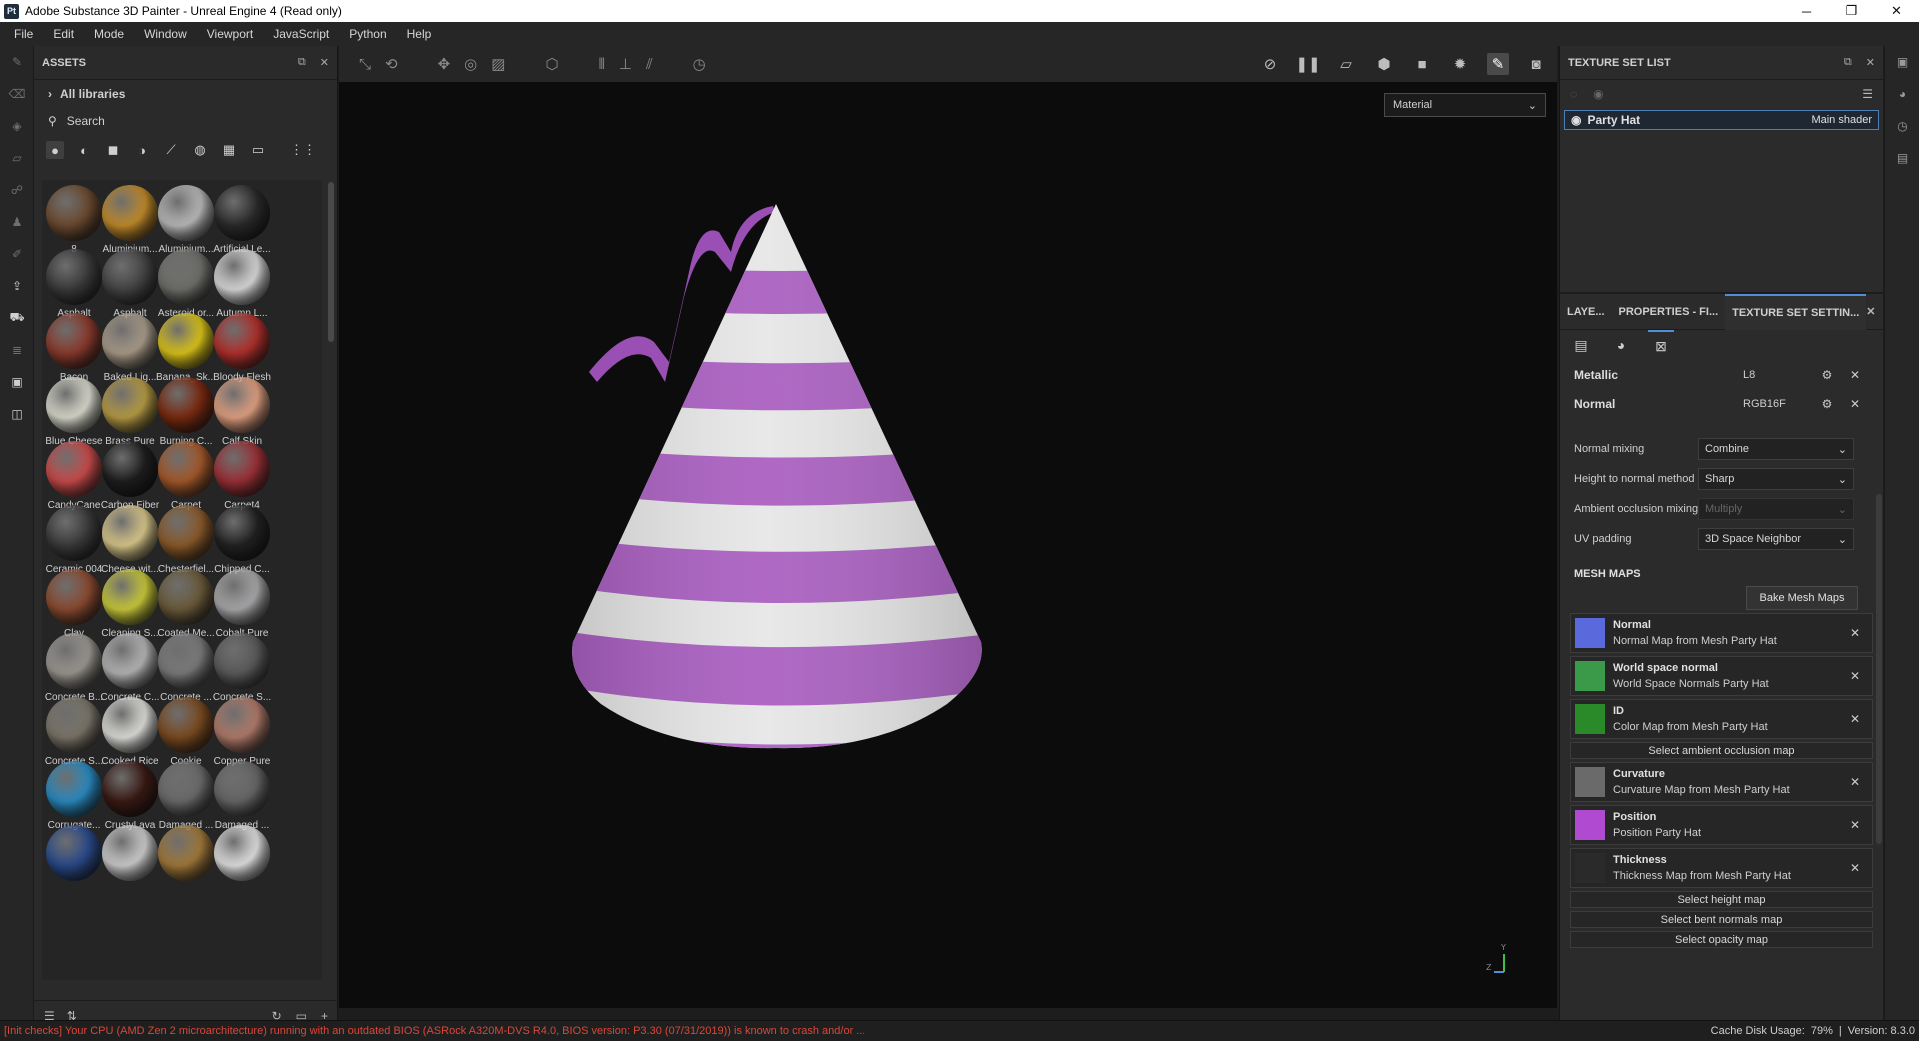  I want to click on polygon-fill-icon: ▱, so click(17, 158).